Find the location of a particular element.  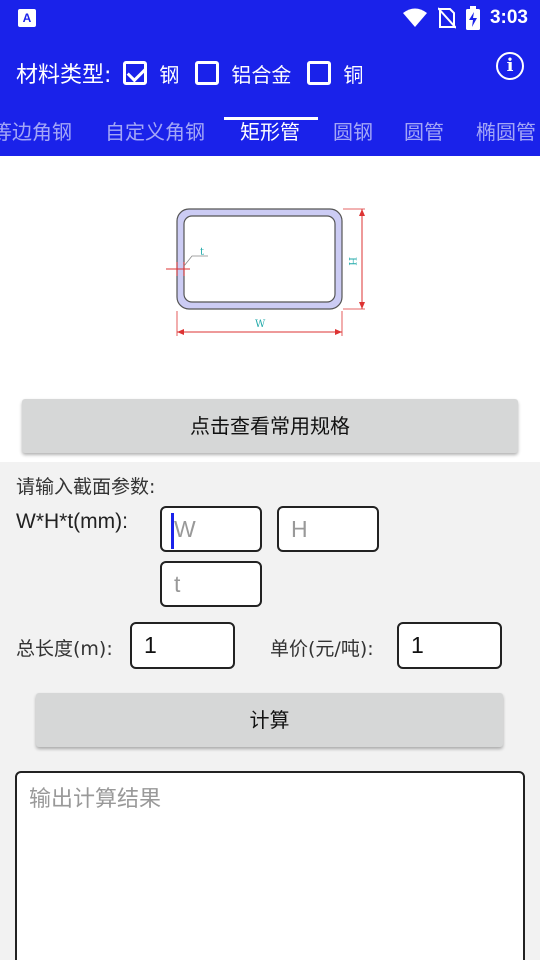

height-input: H is located at coordinates (328, 529).